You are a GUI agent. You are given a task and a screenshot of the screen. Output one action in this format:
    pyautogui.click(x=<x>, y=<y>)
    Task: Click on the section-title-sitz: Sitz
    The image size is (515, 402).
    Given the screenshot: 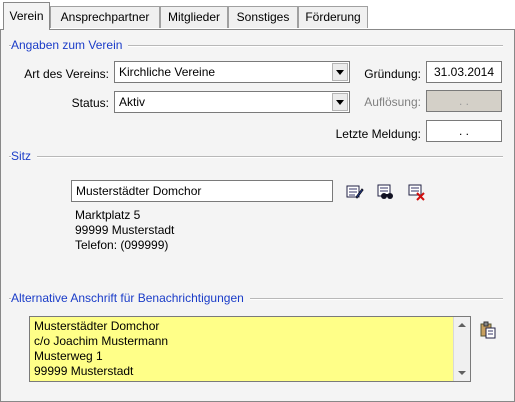 What is the action you would take?
    pyautogui.click(x=24, y=156)
    